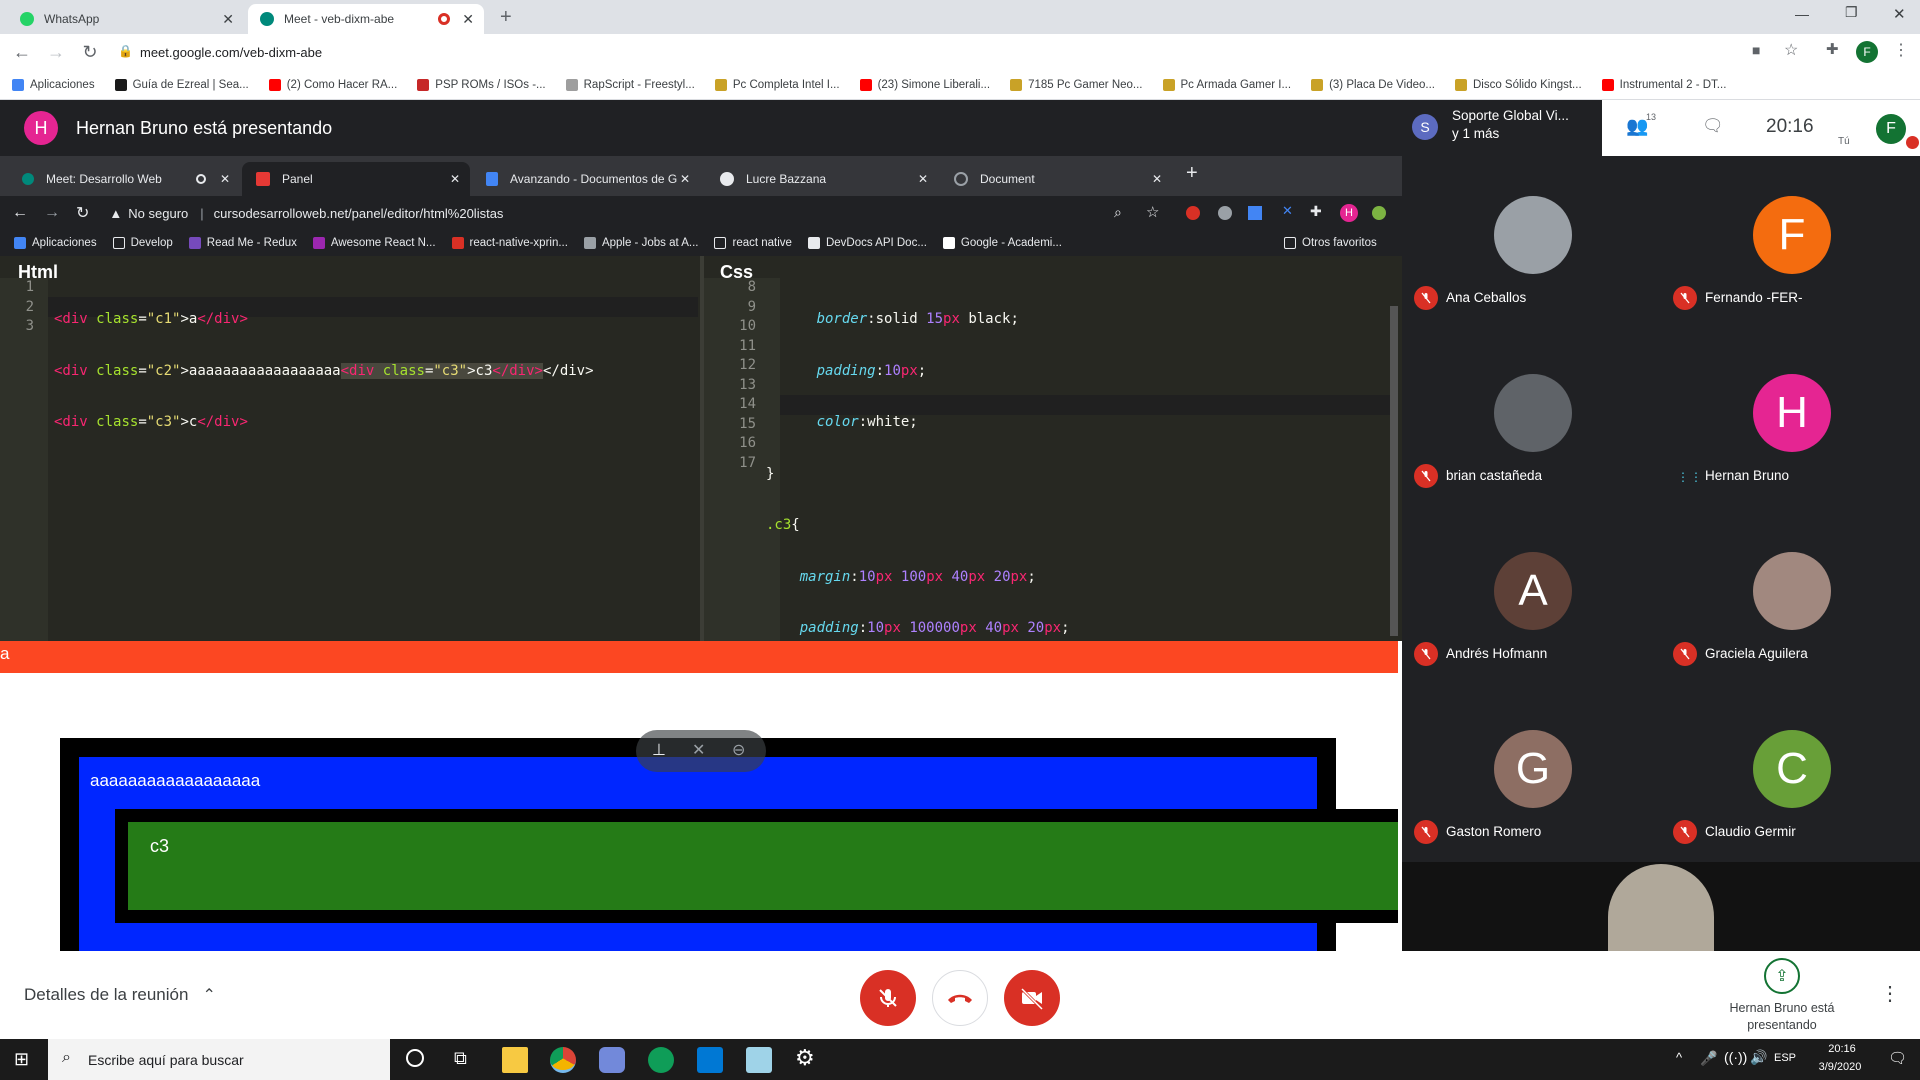 The height and width of the screenshot is (1080, 1920). What do you see at coordinates (120, 179) in the screenshot?
I see `shared-tab: Meet: Desarrollo Web ✕` at bounding box center [120, 179].